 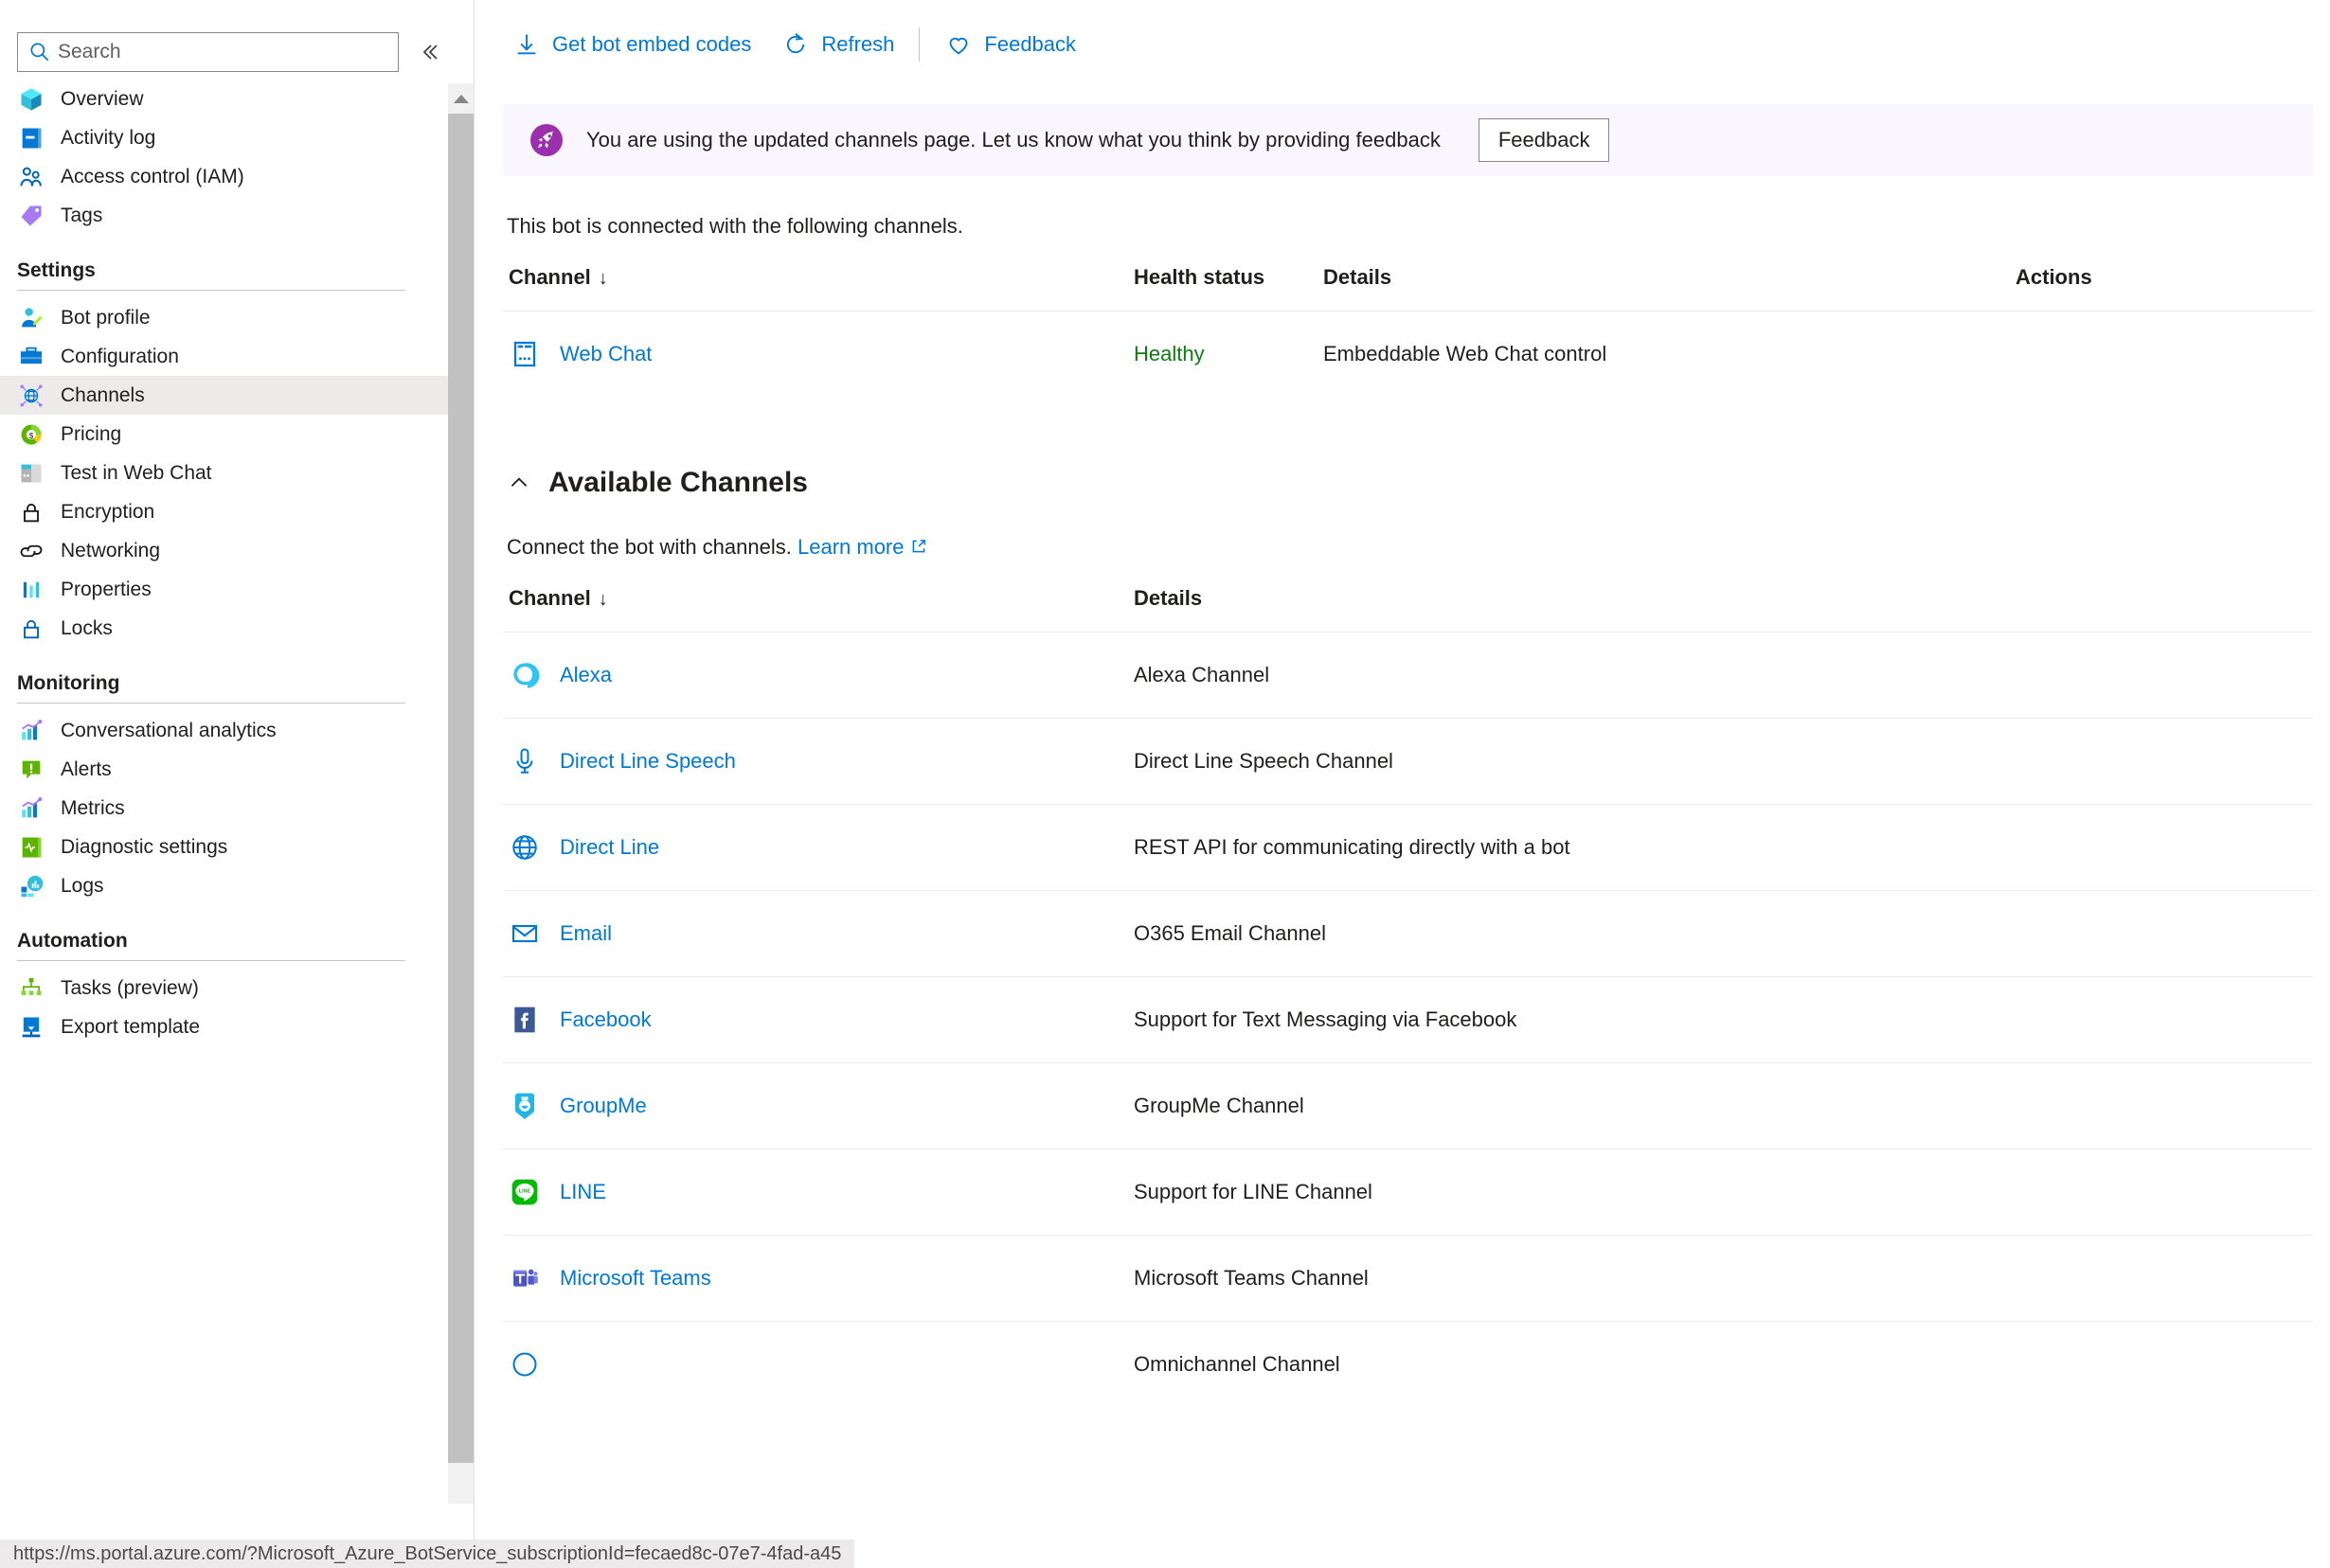 I want to click on rocket-icon, so click(x=546, y=140).